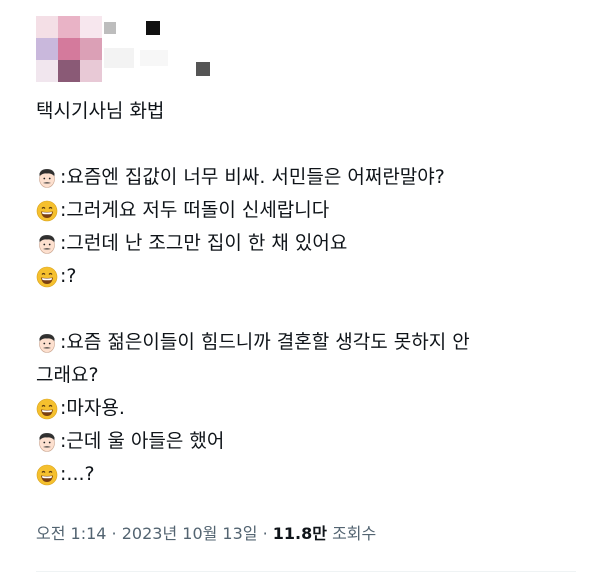 The image size is (600, 575). I want to click on dialogue-text: :마자용., so click(92, 408).